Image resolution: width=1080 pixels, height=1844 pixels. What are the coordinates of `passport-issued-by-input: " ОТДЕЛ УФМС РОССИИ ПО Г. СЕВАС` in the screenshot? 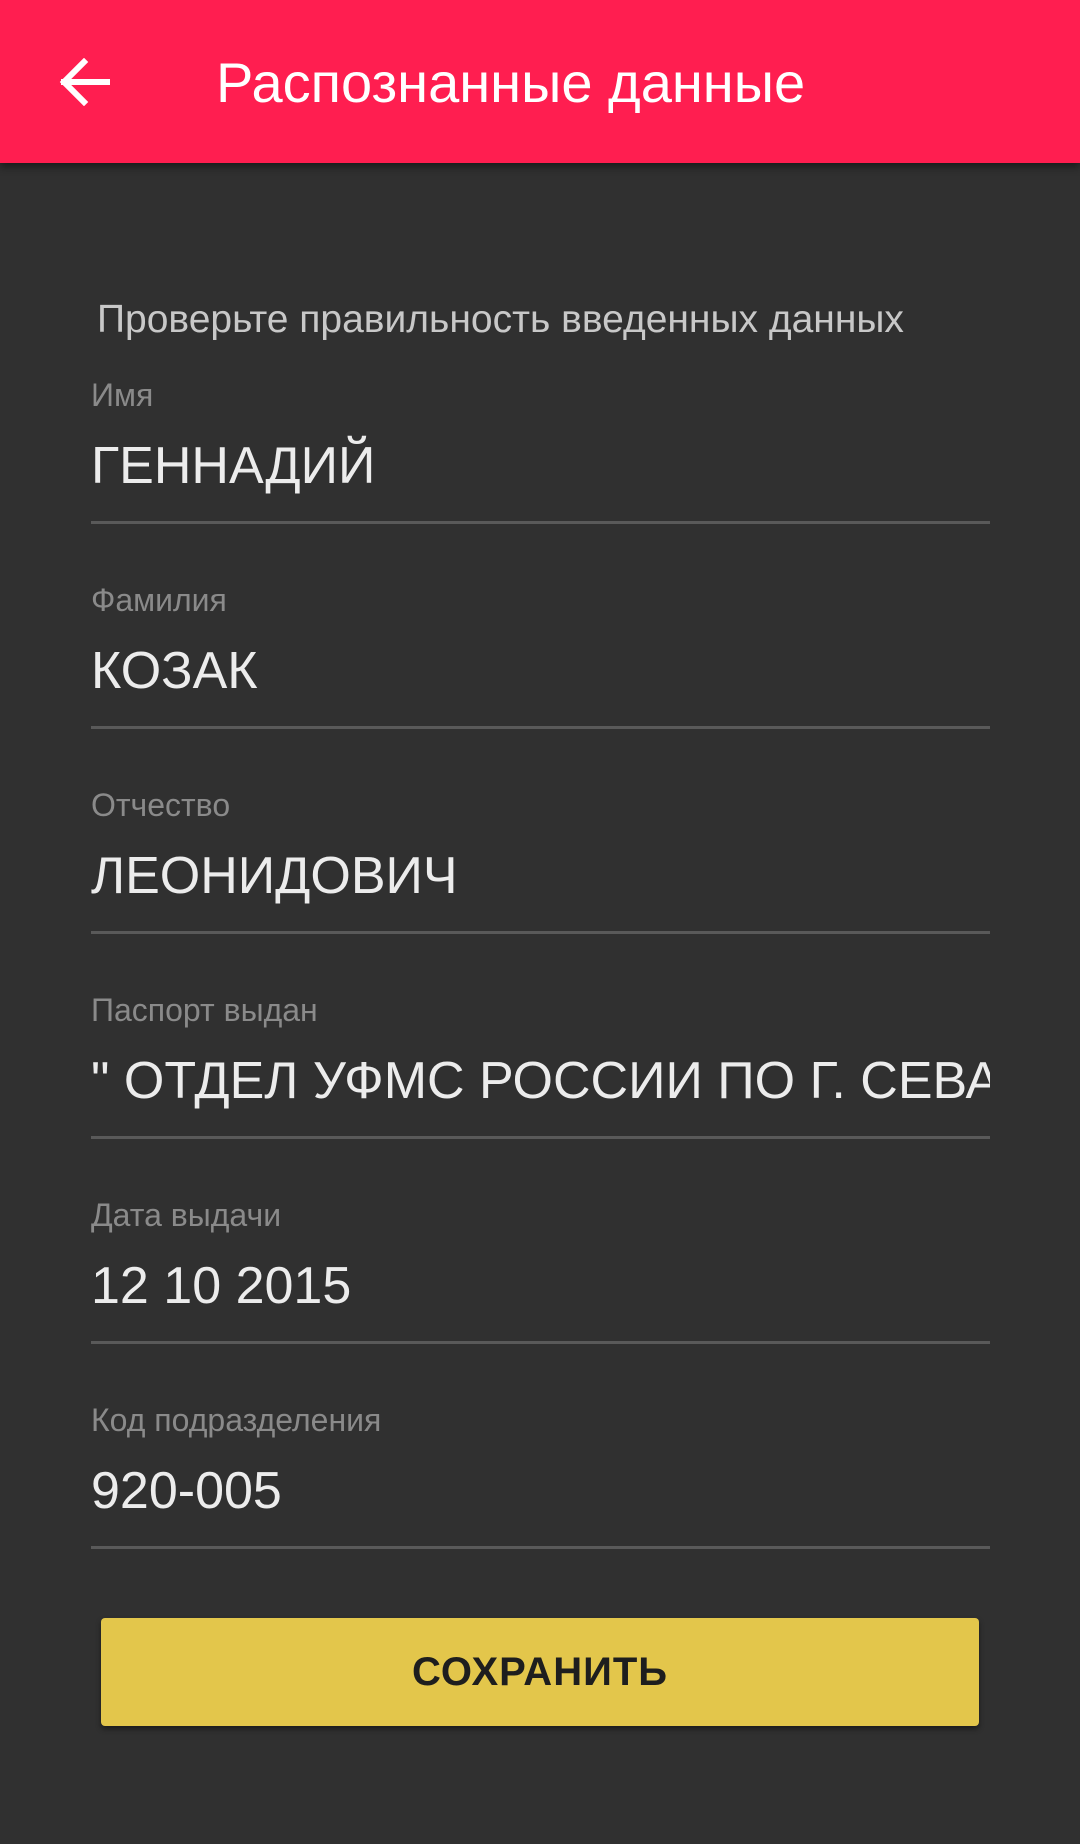 It's located at (540, 1081).